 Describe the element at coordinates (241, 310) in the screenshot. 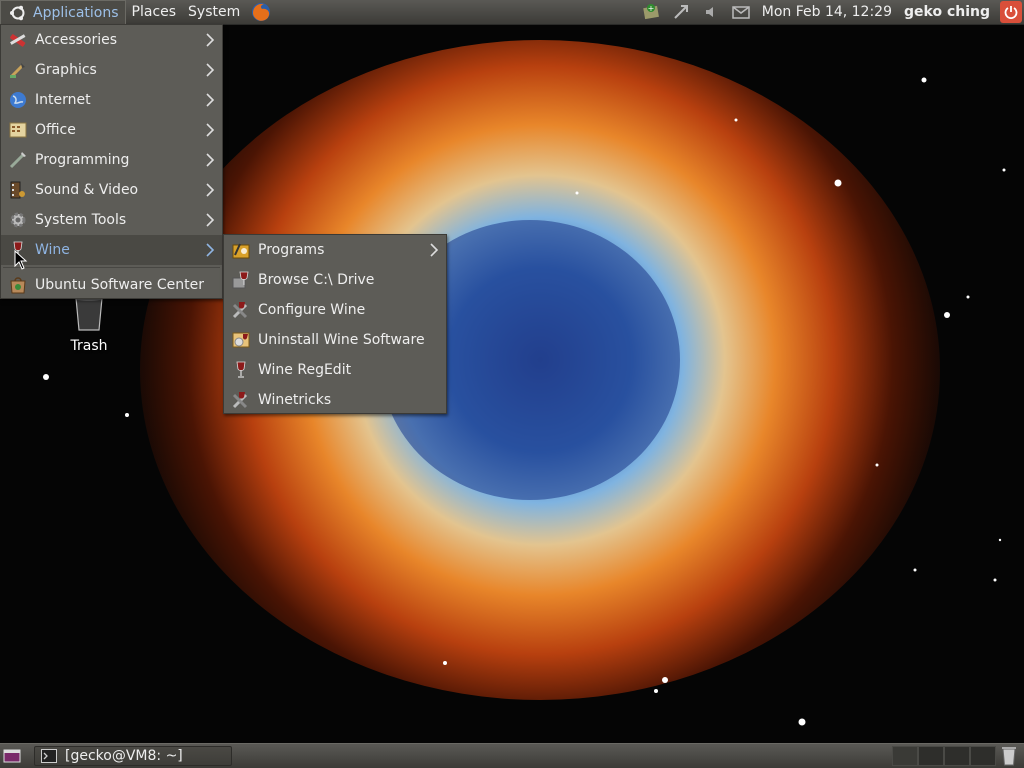

I see `wine-config-icon` at that location.